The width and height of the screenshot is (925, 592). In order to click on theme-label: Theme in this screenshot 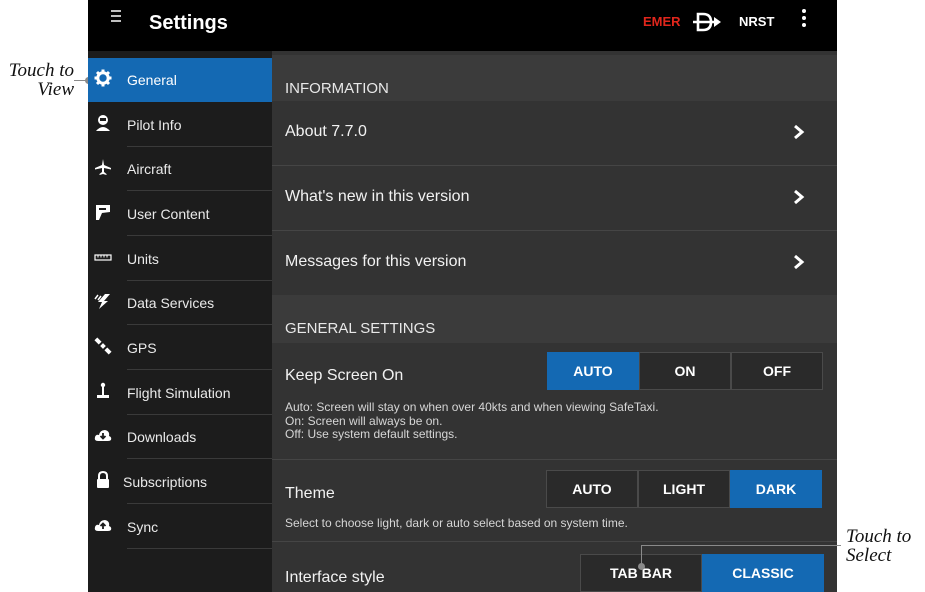, I will do `click(310, 493)`.